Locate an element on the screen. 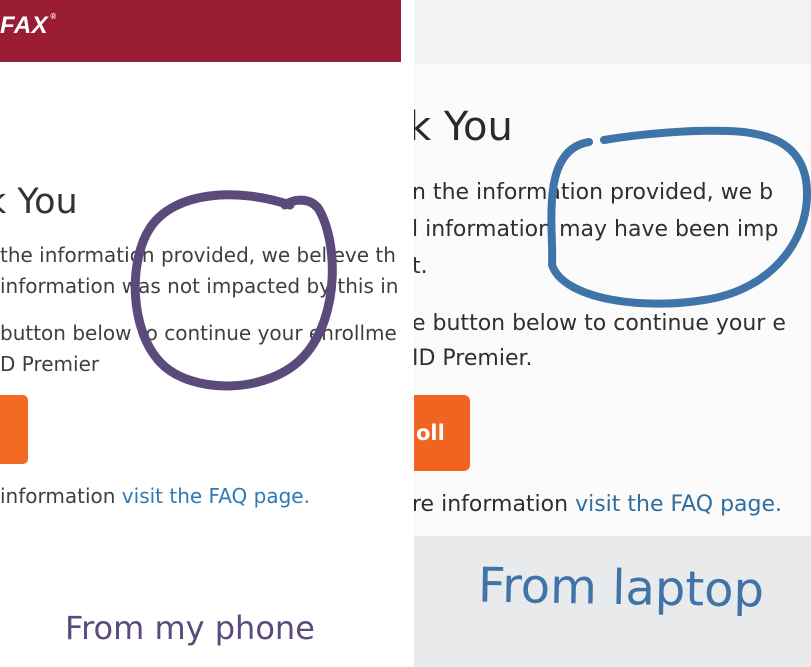 Image resolution: width=811 pixels, height=667 pixels. faq-prefix: information is located at coordinates (61, 496).